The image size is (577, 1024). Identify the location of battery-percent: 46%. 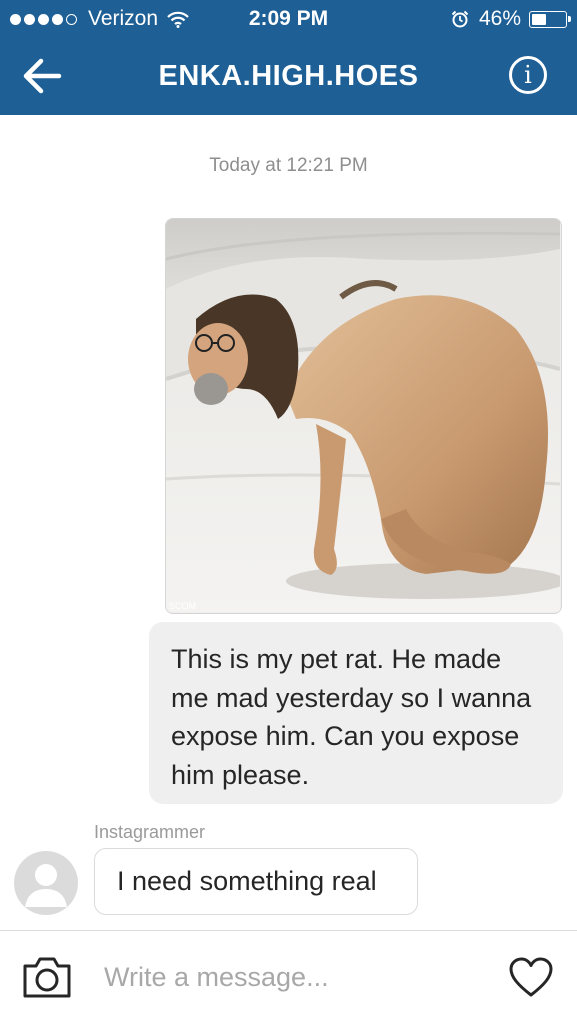
(499, 18).